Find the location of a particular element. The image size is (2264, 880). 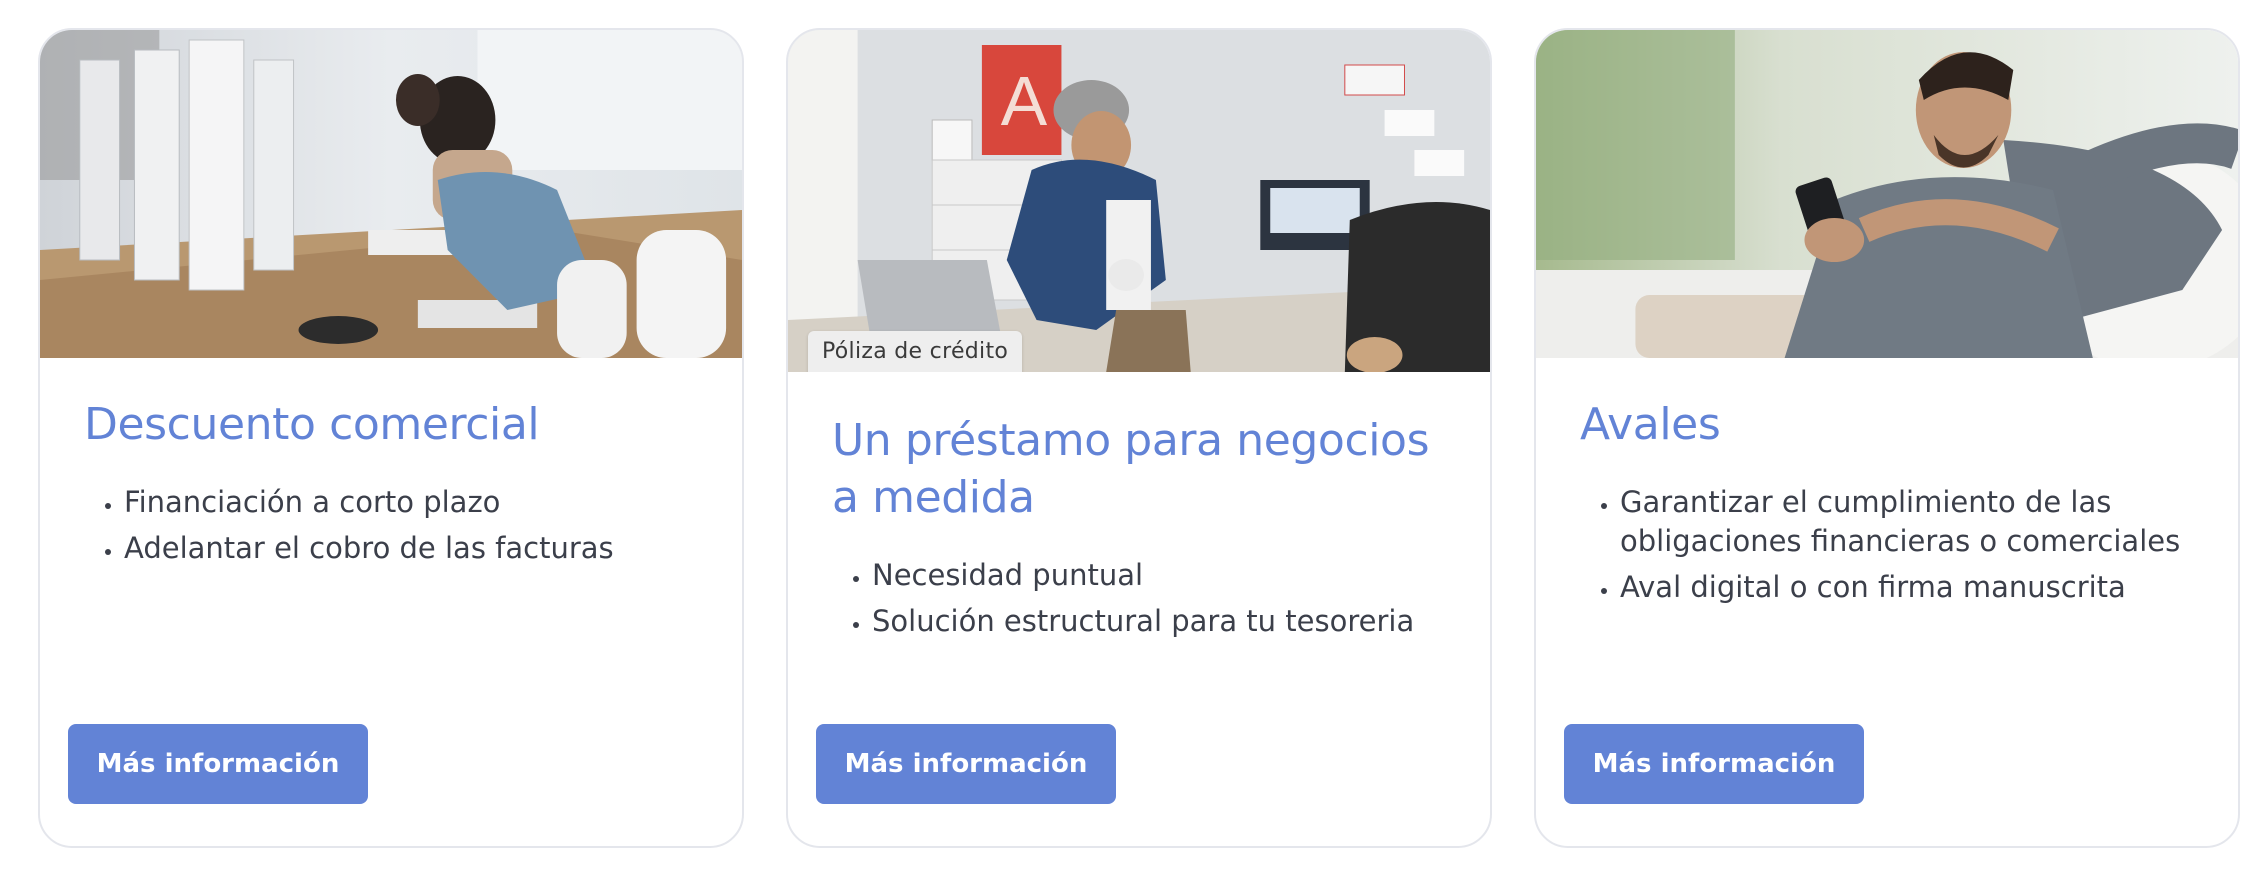

card-title: Avales is located at coordinates (1650, 424).